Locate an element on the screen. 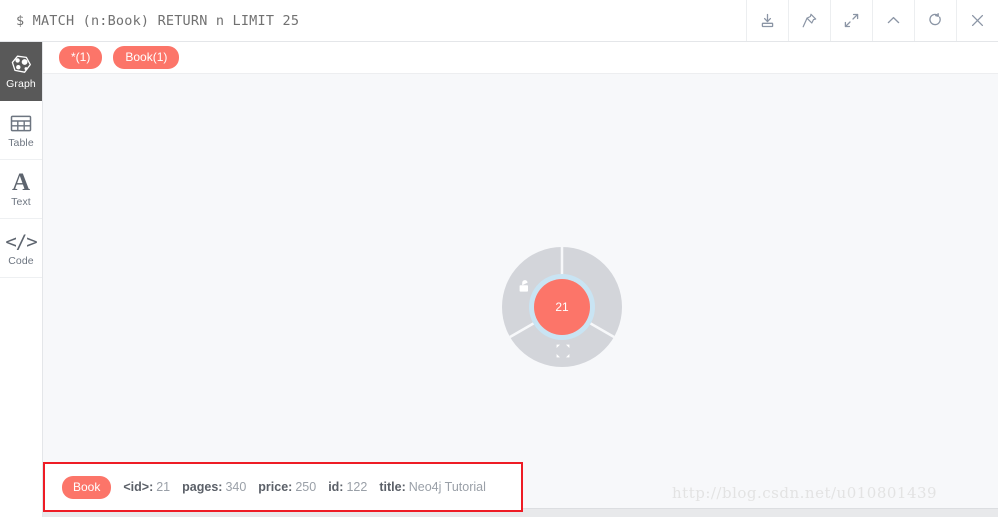 The width and height of the screenshot is (998, 517). legend-bar: *(1) Book(1) is located at coordinates (520, 58).